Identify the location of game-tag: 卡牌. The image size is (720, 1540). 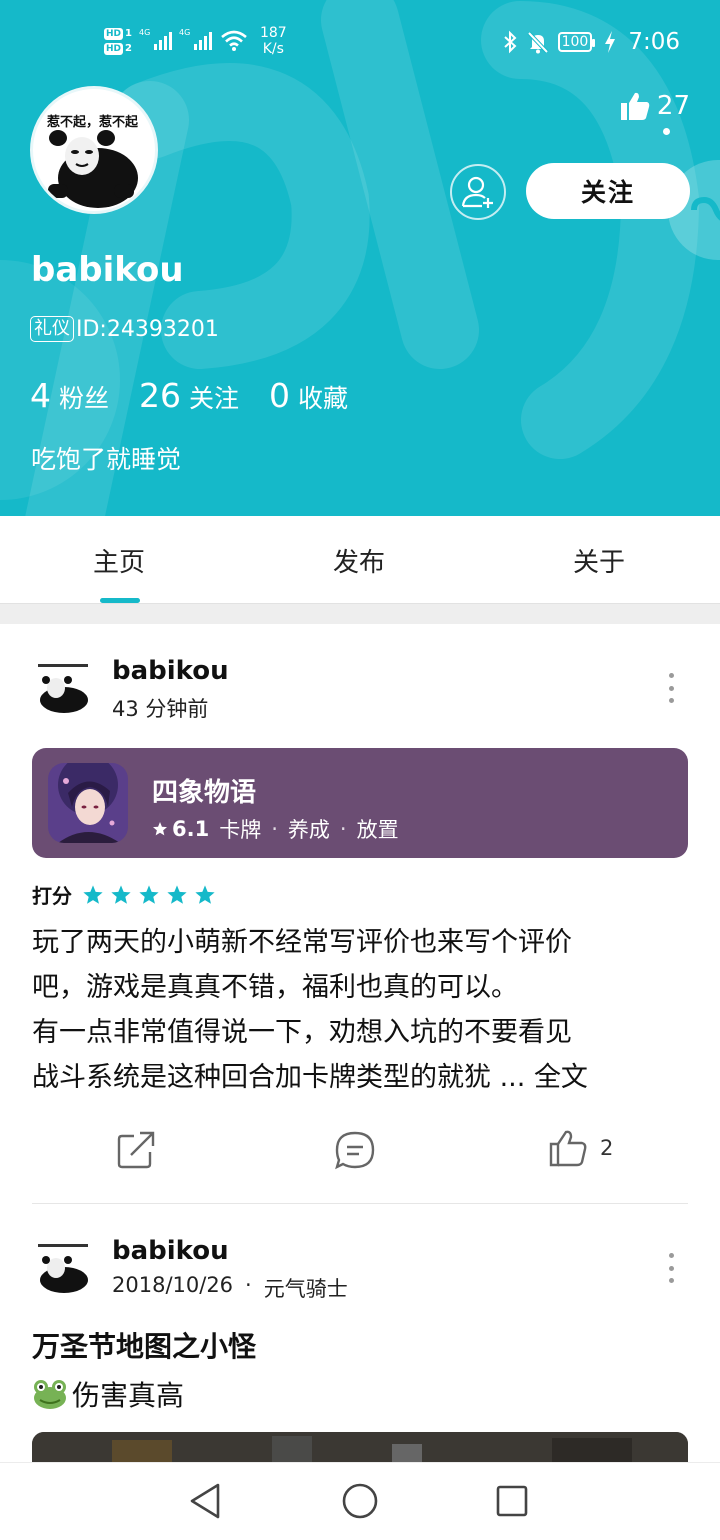
(240, 830).